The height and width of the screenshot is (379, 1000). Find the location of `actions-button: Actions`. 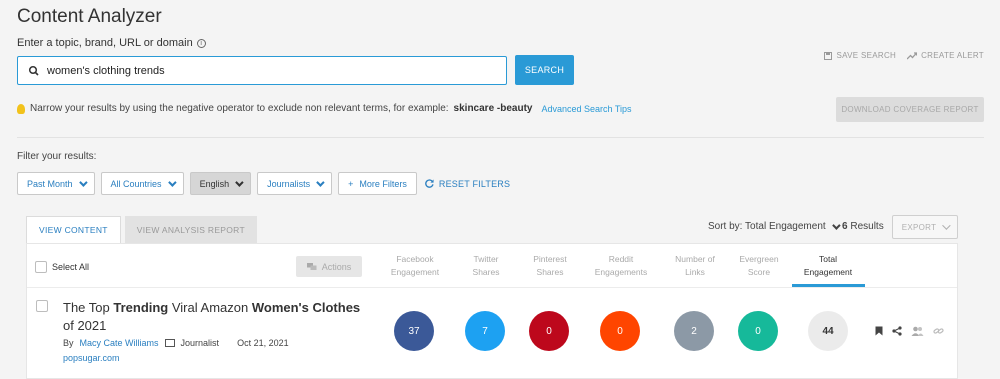

actions-button: Actions is located at coordinates (329, 266).